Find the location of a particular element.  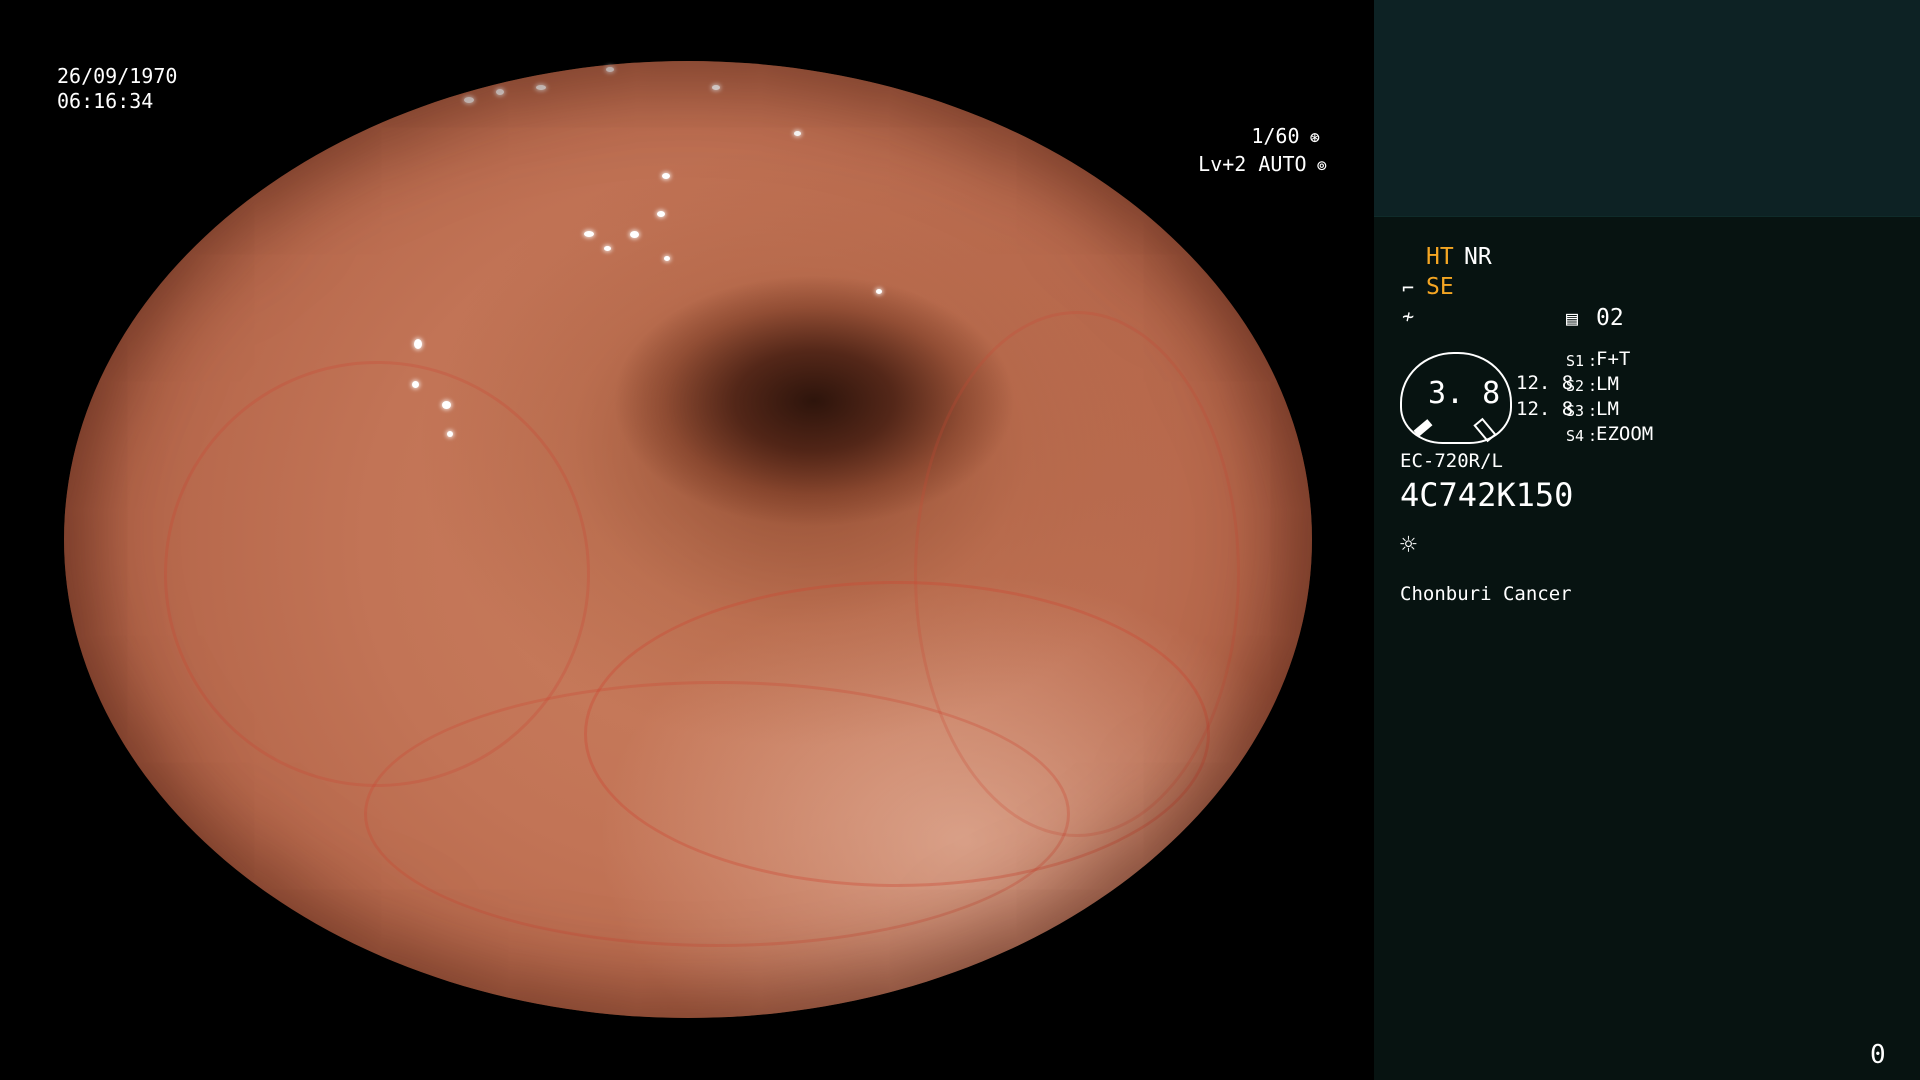

switch-value: F+T is located at coordinates (1613, 359).